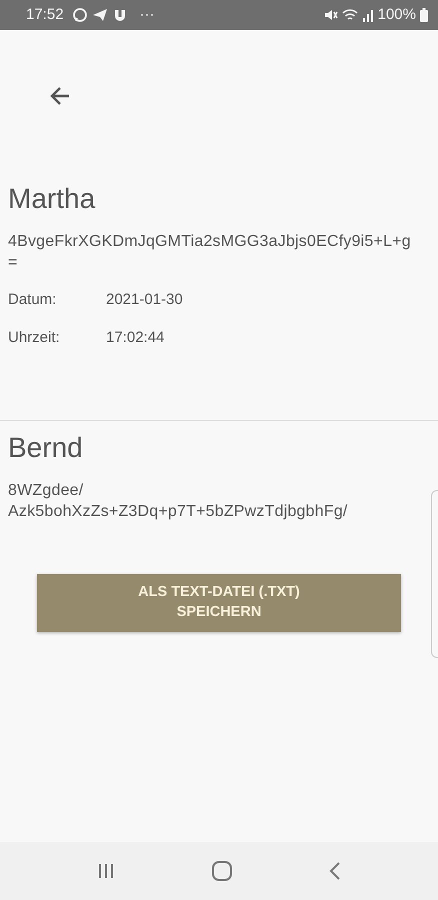  Describe the element at coordinates (46, 448) in the screenshot. I see `contact-name: Bernd` at that location.